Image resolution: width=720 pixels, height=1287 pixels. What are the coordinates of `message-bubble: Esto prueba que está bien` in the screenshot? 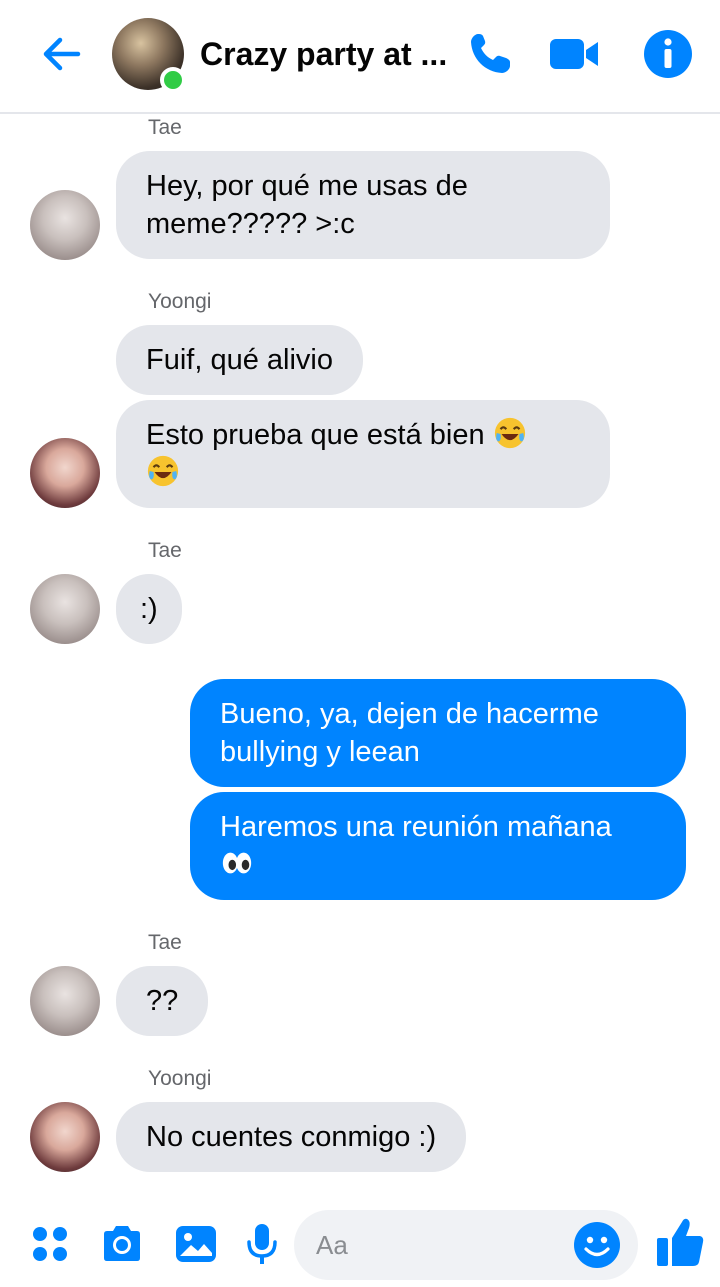 It's located at (363, 454).